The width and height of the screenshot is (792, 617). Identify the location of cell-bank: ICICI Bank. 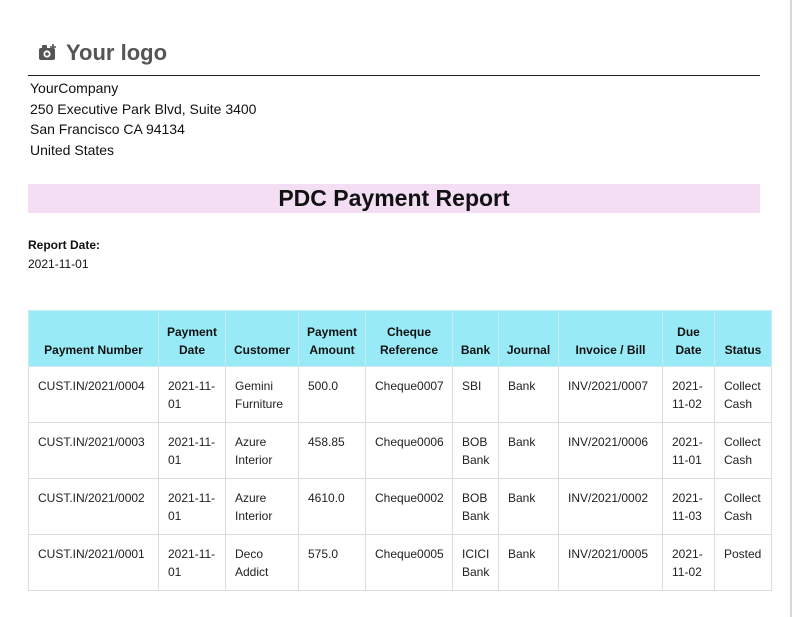
(475, 562).